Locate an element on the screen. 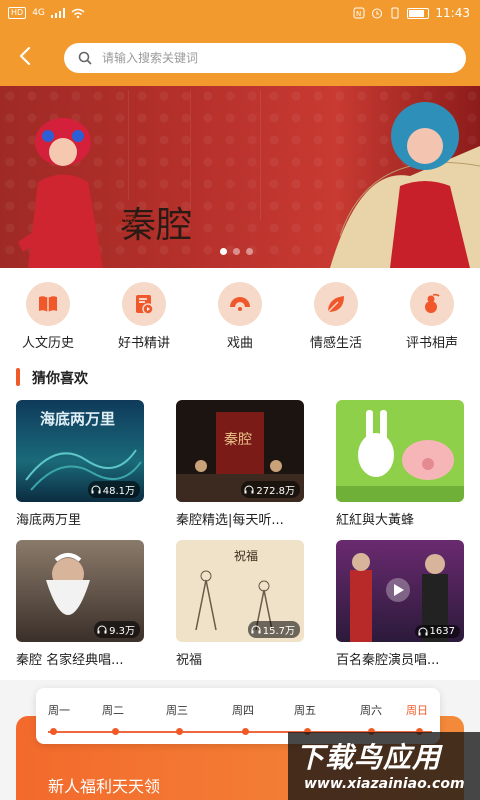 The width and height of the screenshot is (480, 800). search-icon is located at coordinates (85, 58).